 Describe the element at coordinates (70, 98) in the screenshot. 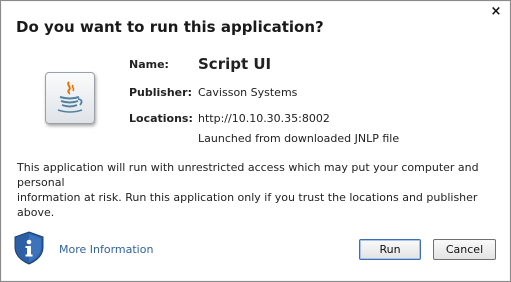

I see `java-icon` at that location.